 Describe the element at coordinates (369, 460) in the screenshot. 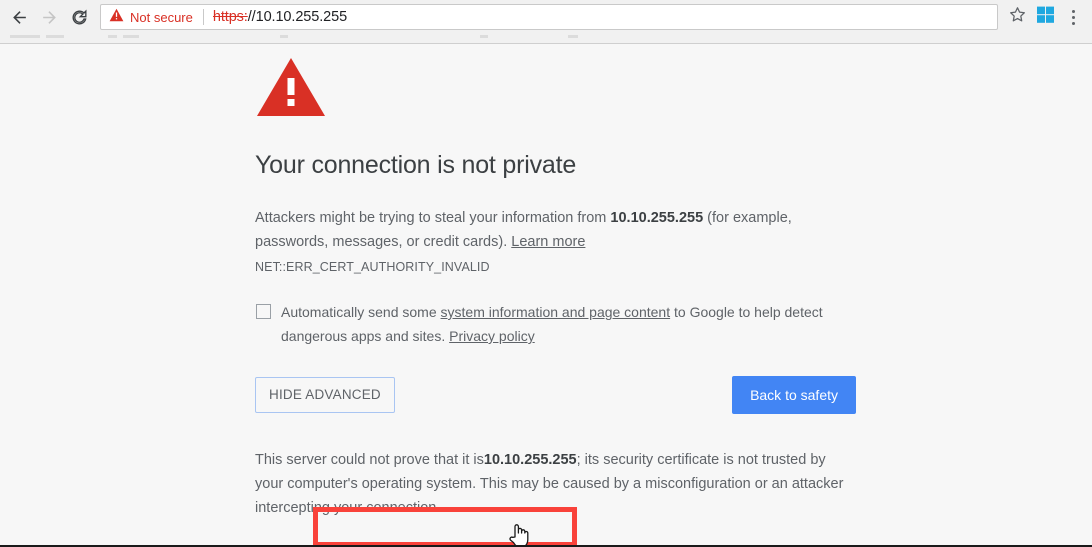

I see `advanced-part1: This server could not prove that it is` at that location.